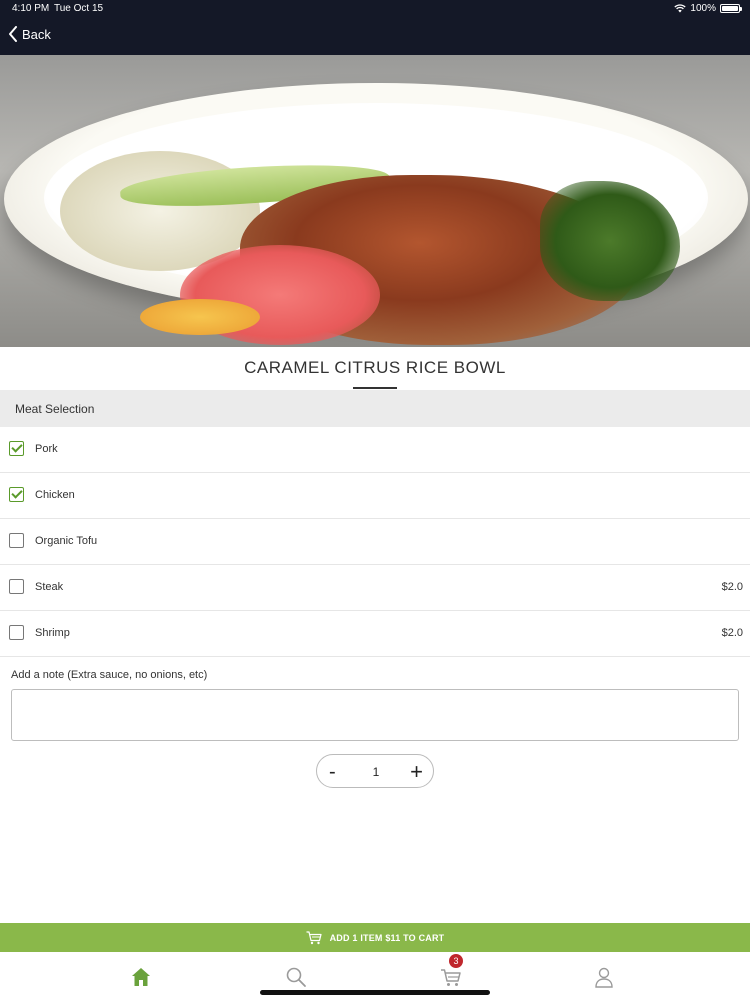 Image resolution: width=750 pixels, height=1000 pixels. What do you see at coordinates (416, 772) in the screenshot?
I see `increment-button: +` at bounding box center [416, 772].